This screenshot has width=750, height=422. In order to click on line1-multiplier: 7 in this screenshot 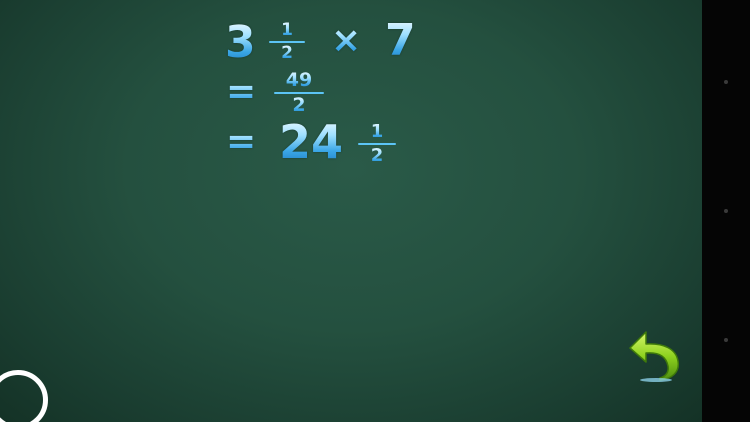, I will do `click(400, 40)`.